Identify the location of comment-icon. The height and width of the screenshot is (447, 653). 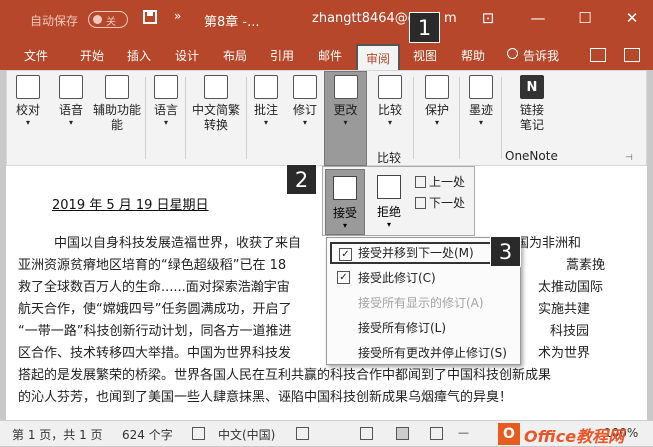
(266, 87).